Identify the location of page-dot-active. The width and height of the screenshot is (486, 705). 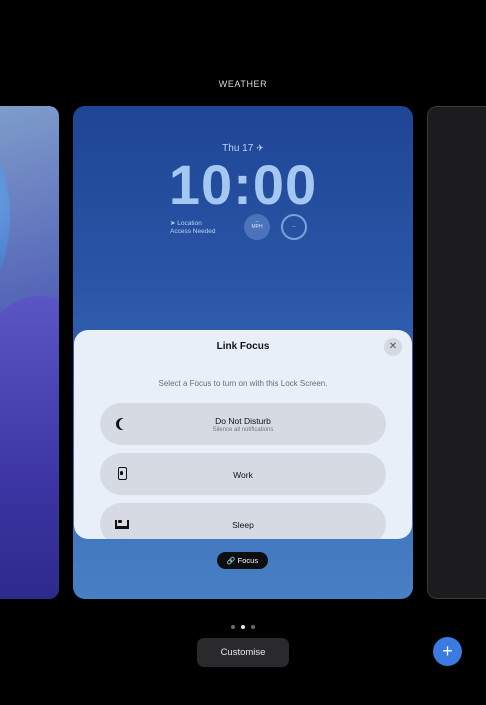
(243, 627).